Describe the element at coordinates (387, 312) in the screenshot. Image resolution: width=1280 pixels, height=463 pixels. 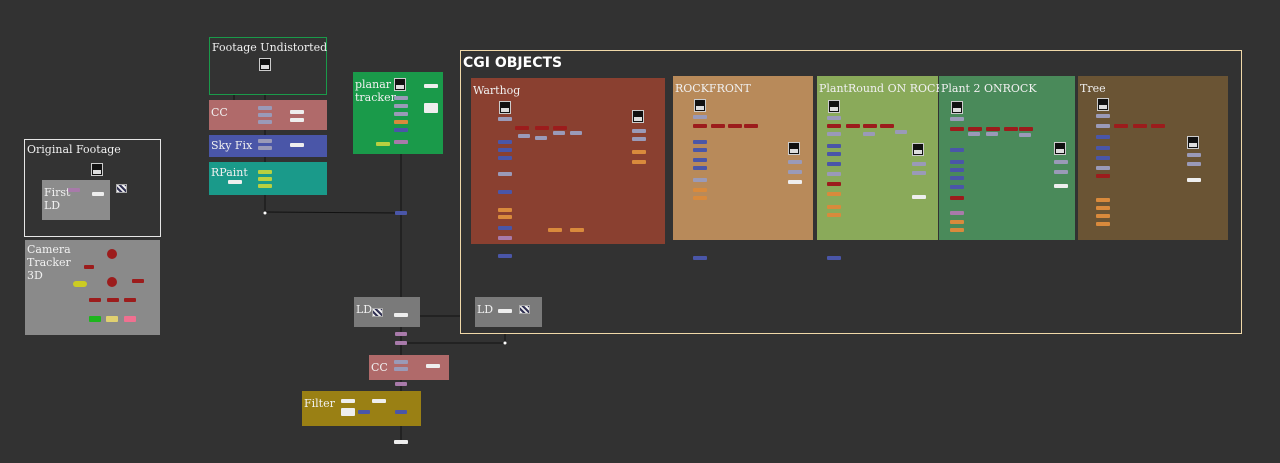
I see `backdrop-ld-left: LD` at that location.